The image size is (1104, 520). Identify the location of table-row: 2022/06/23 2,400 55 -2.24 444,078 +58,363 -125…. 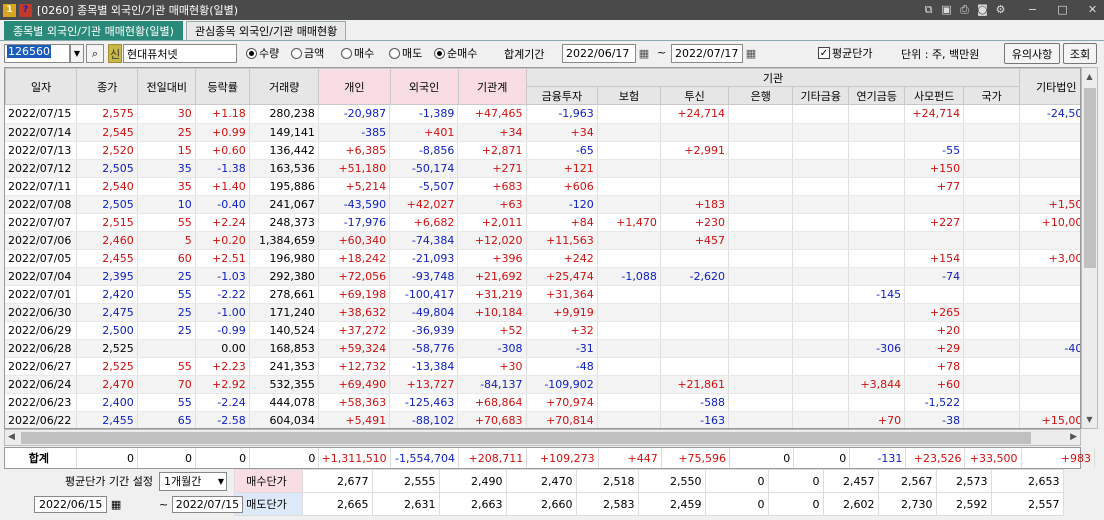
(542, 402).